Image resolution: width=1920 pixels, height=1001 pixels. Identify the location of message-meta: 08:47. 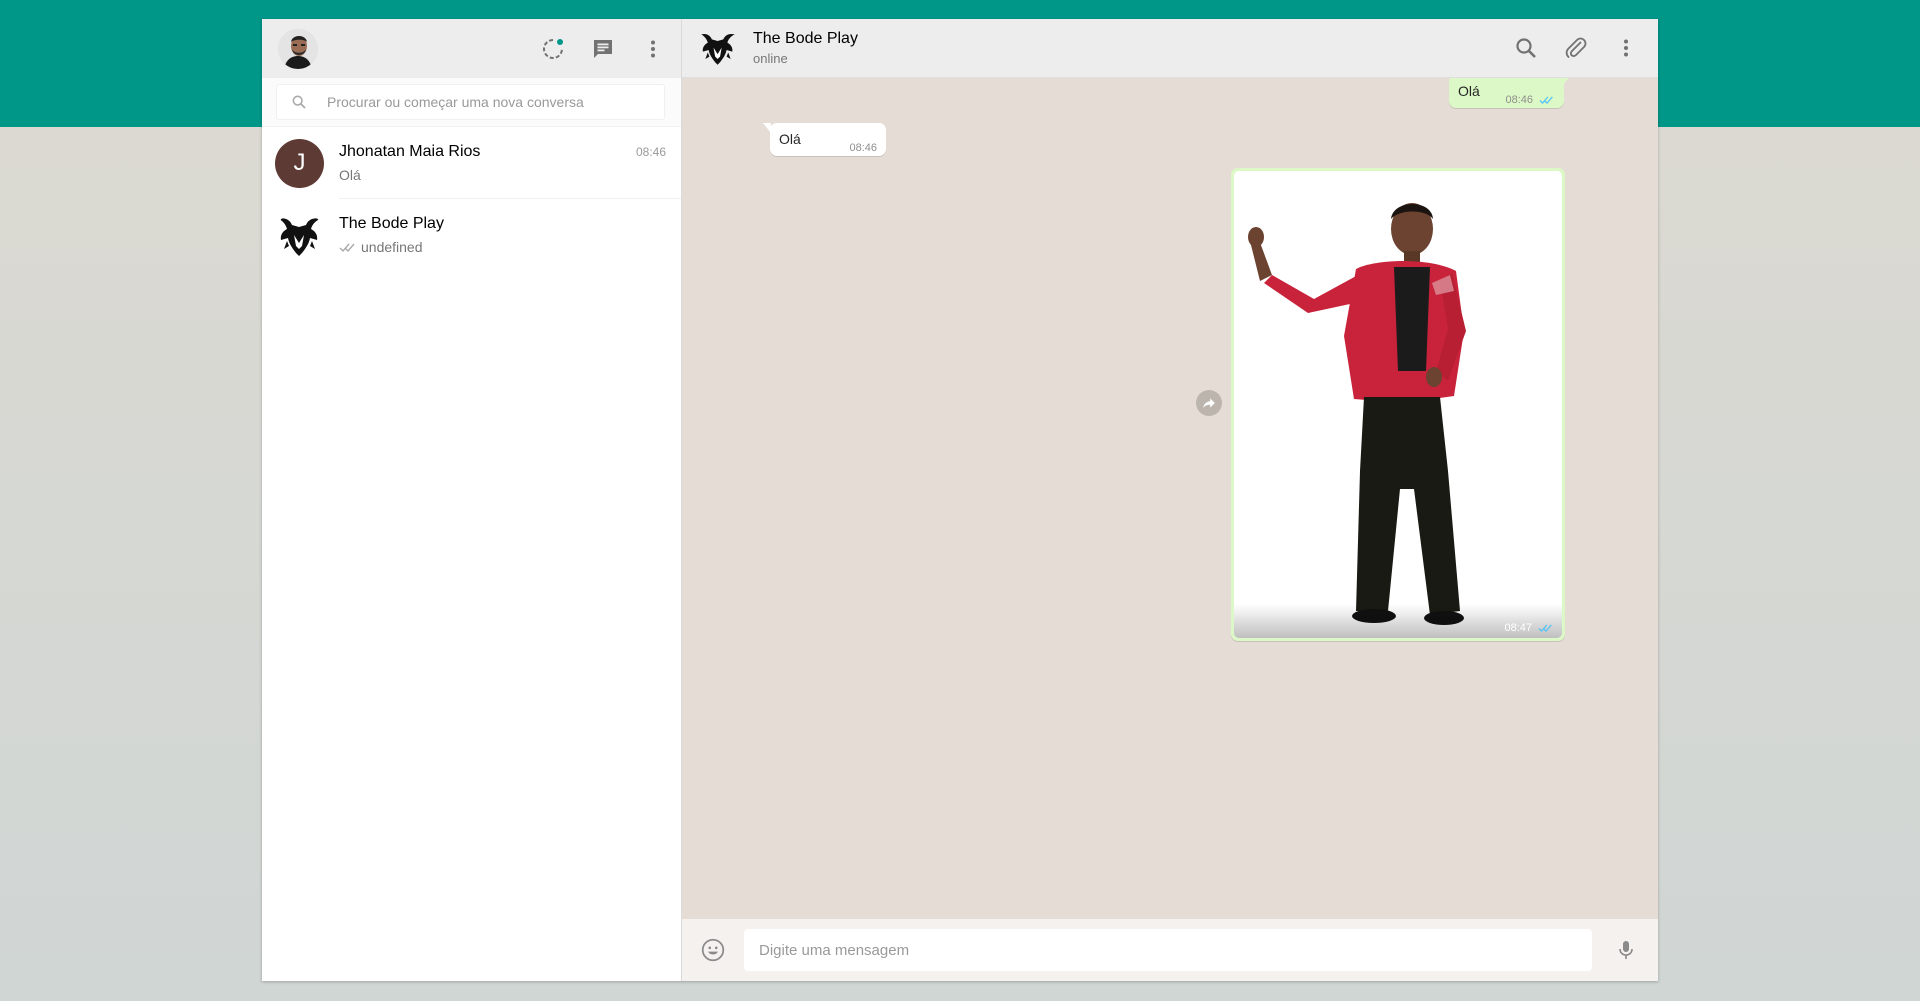
(1529, 628).